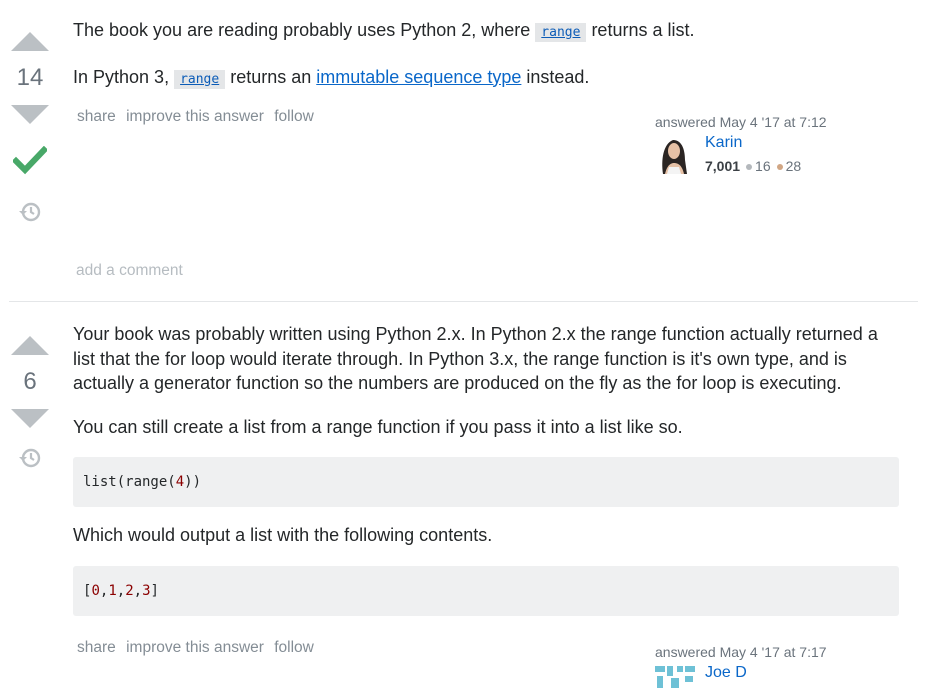 The height and width of the screenshot is (700, 932). Describe the element at coordinates (741, 652) in the screenshot. I see `answered-timestamp: answered May 4 '17 at 7:17` at that location.